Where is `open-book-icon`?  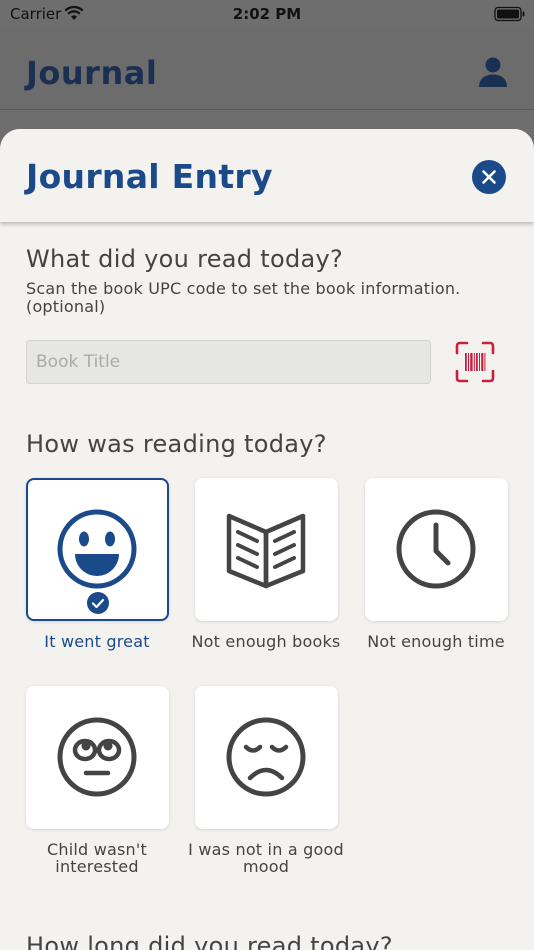
open-book-icon is located at coordinates (266, 551).